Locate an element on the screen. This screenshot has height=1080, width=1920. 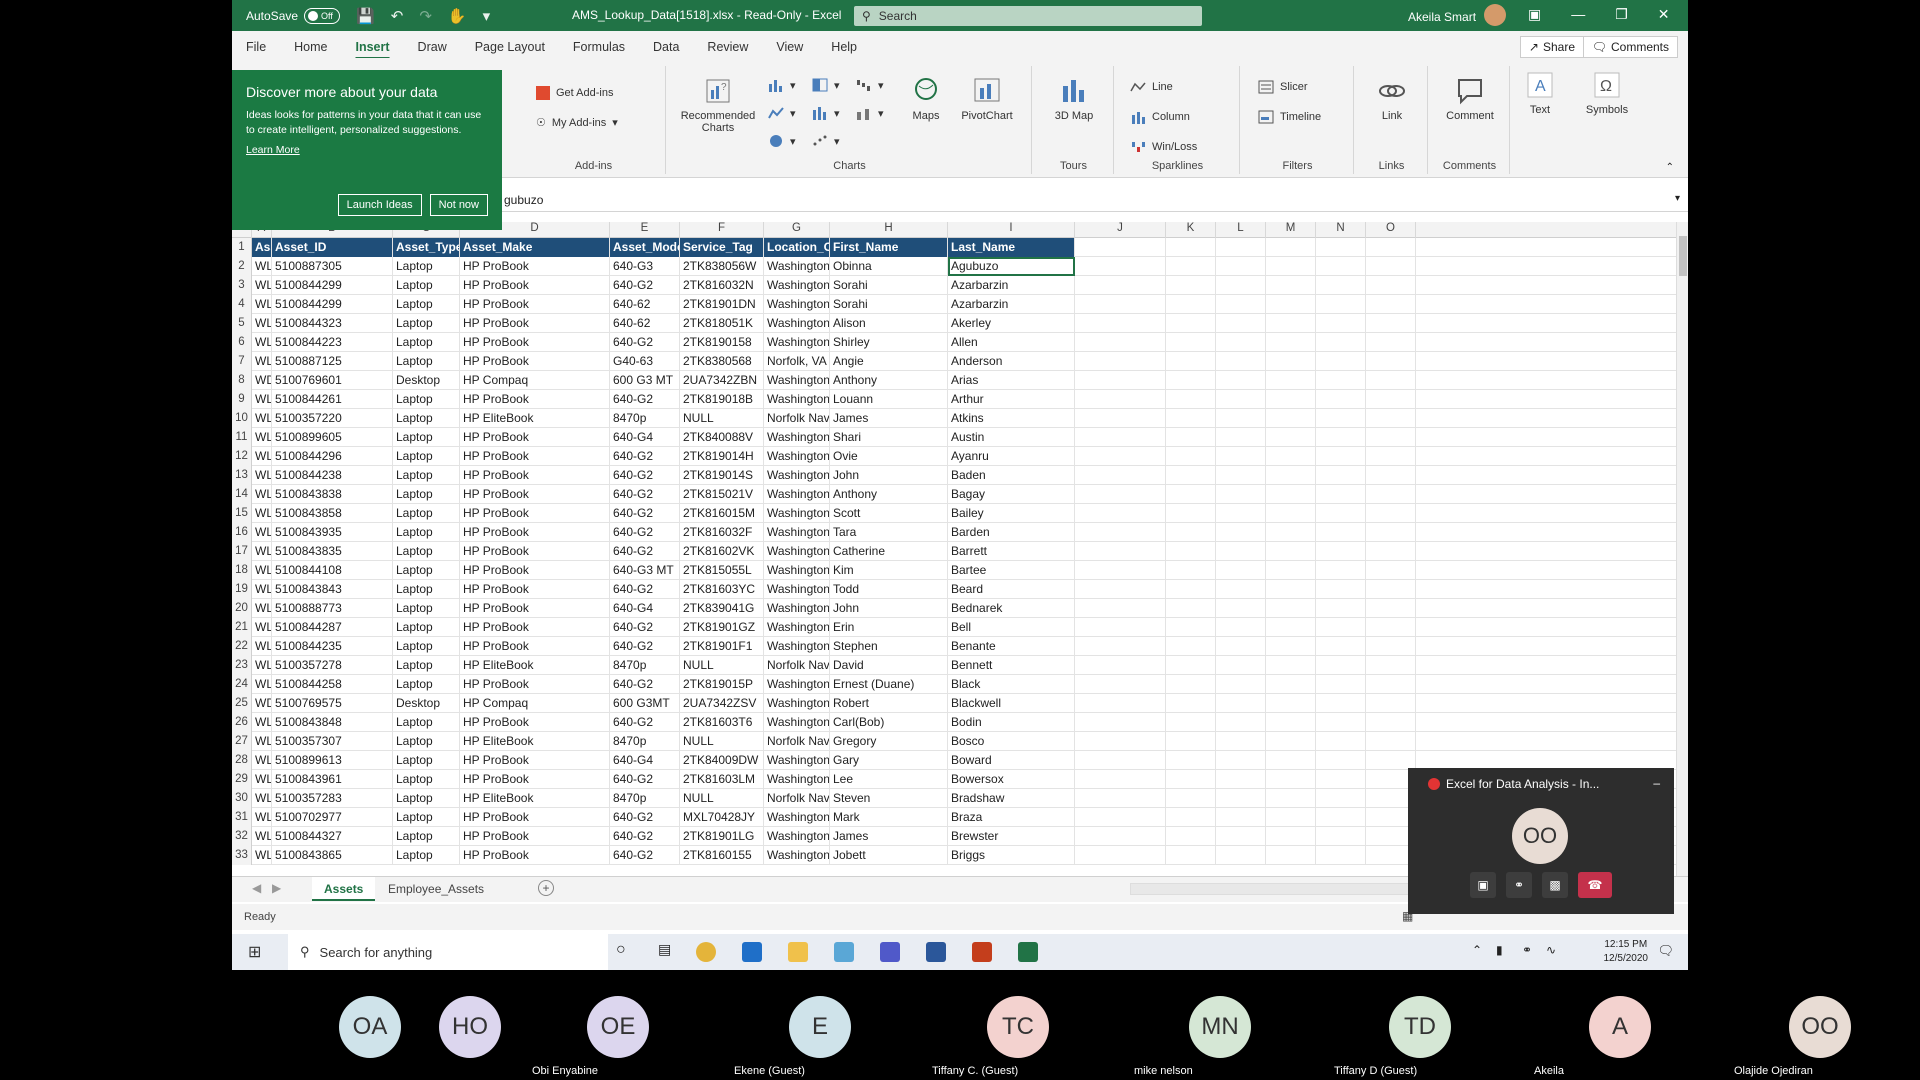
table-cell: WDWNYD049278NN is located at coordinates (262, 380).